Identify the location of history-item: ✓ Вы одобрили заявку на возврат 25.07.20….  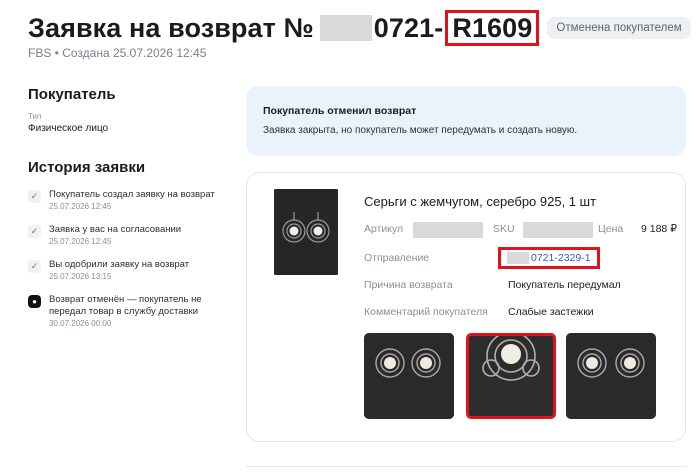
(128, 270).